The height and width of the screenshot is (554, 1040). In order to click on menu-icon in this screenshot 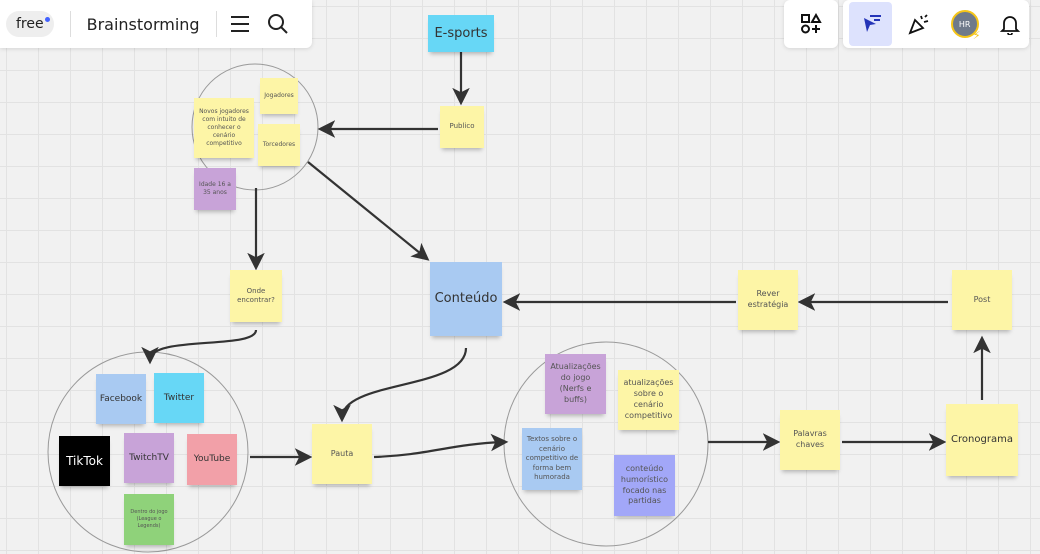, I will do `click(240, 24)`.